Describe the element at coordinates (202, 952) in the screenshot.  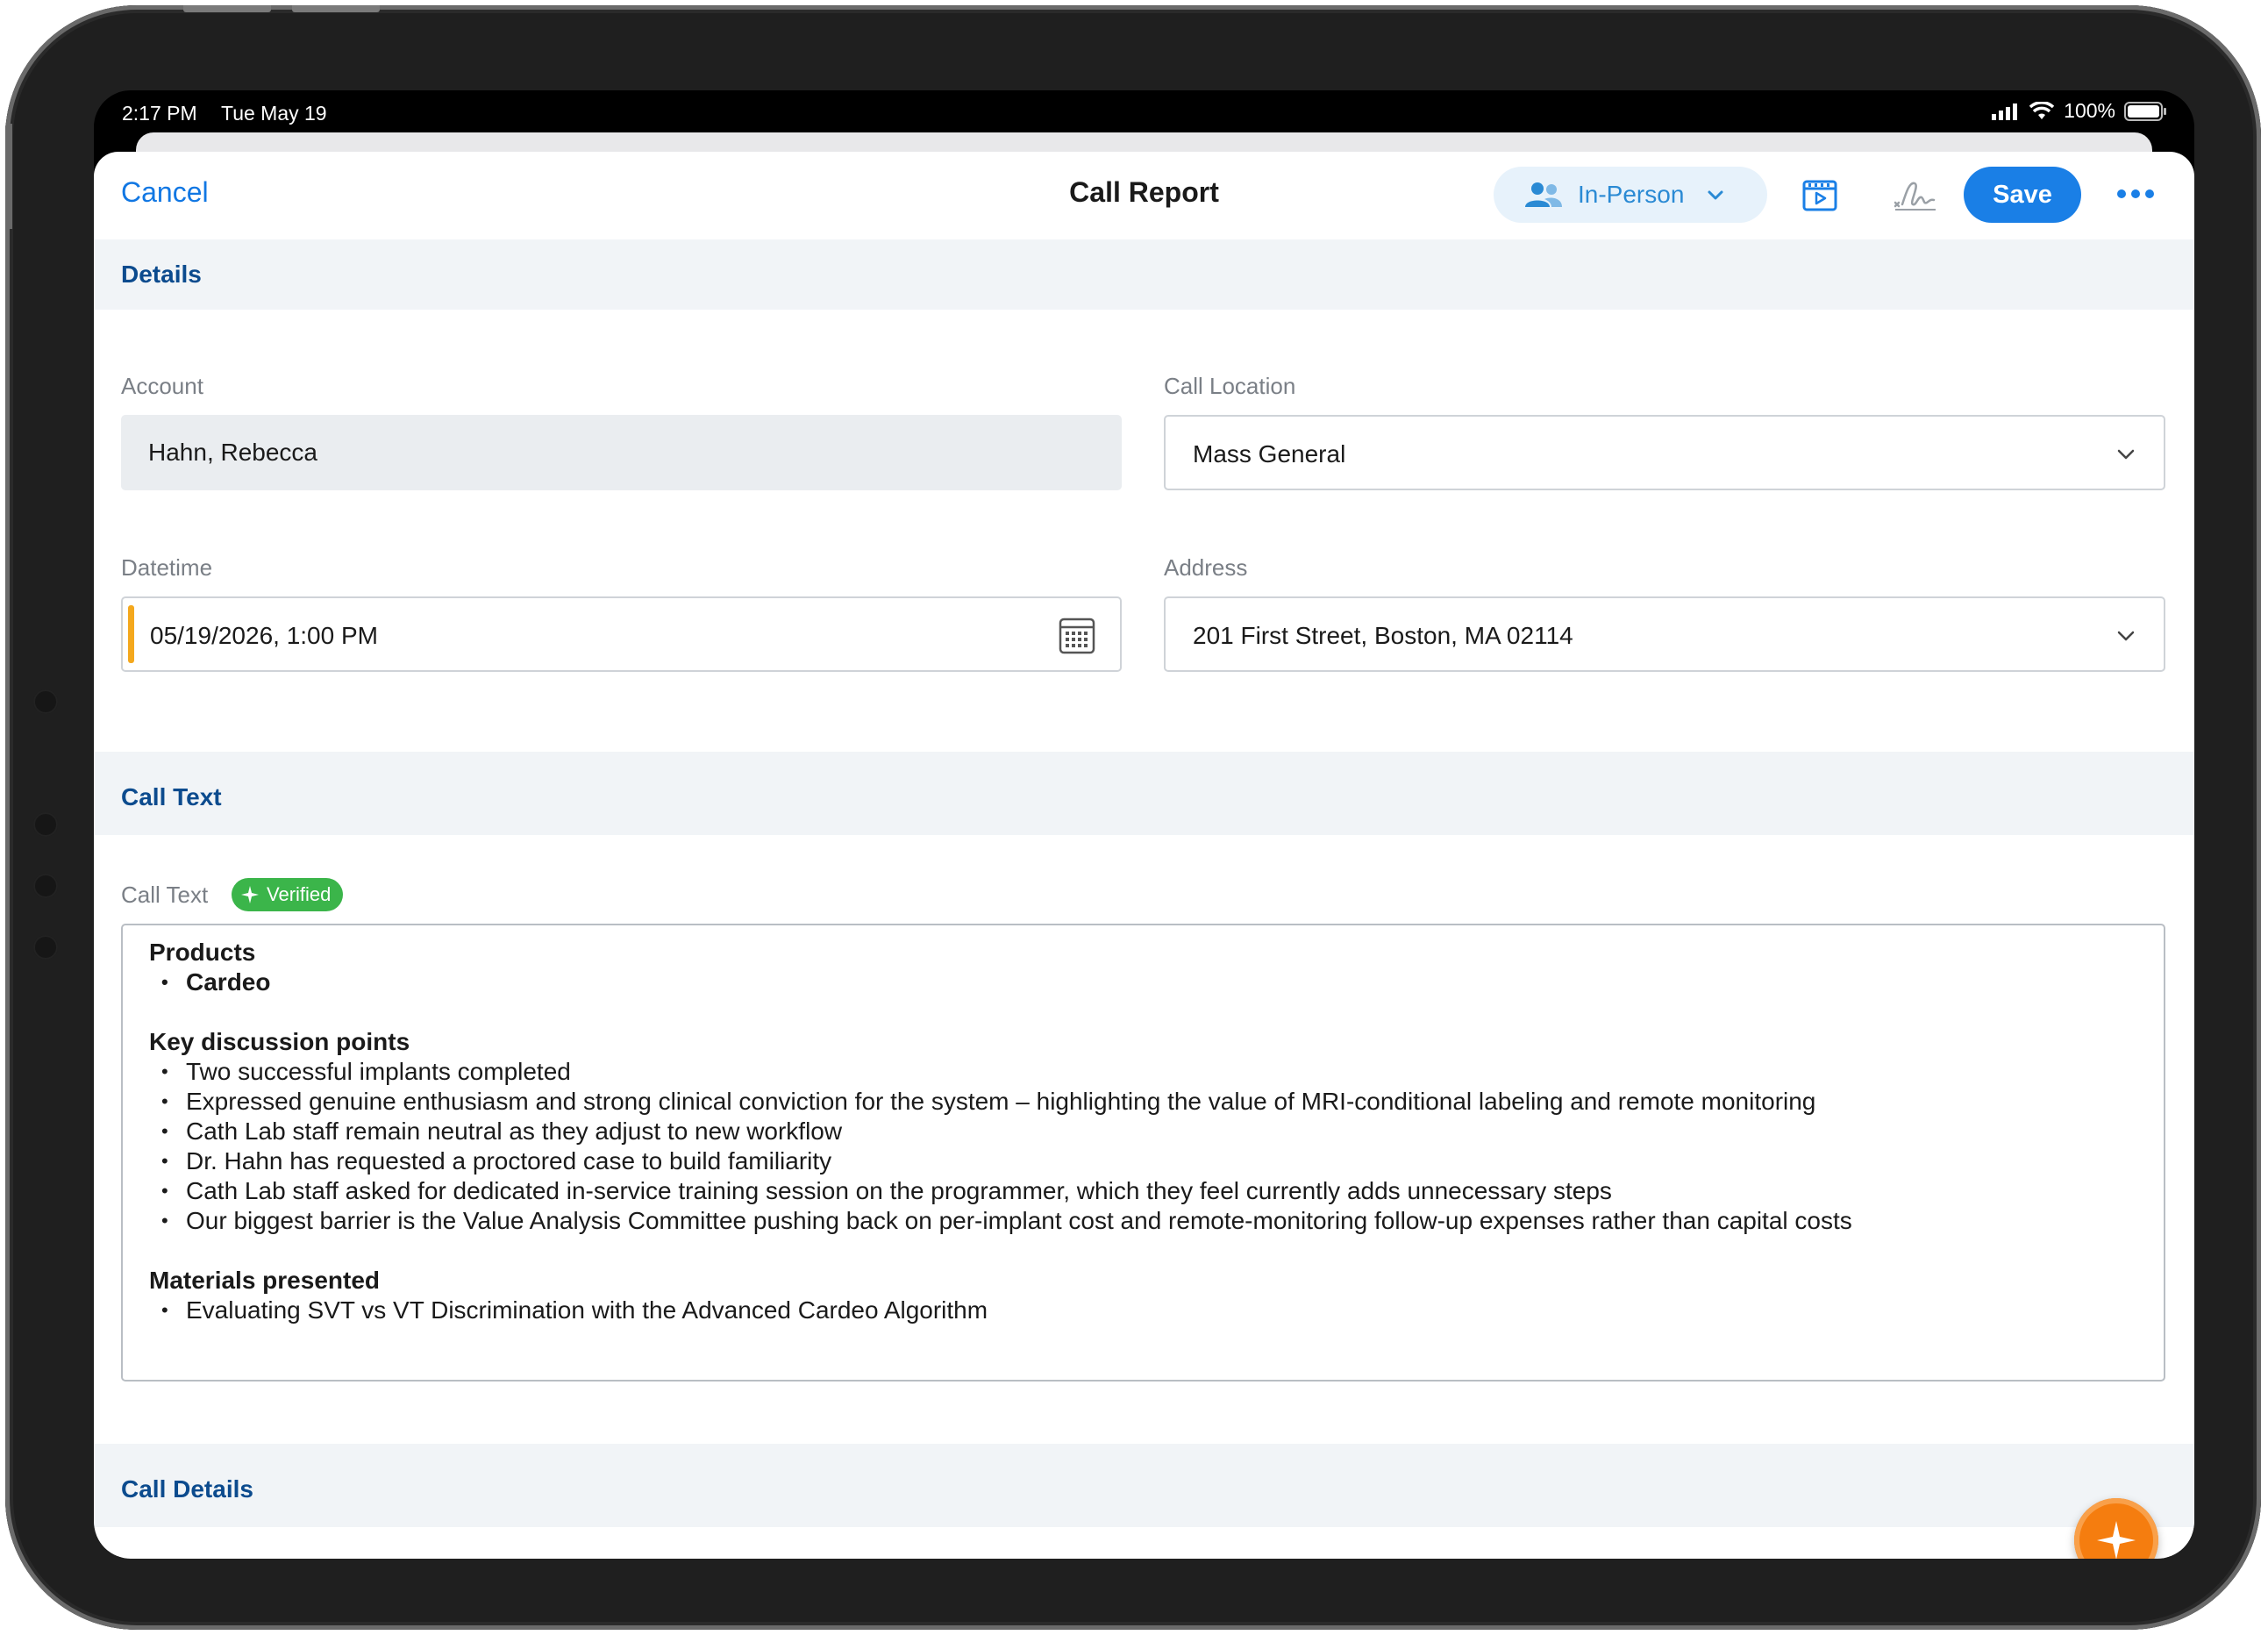
I see `products-heading: Products` at that location.